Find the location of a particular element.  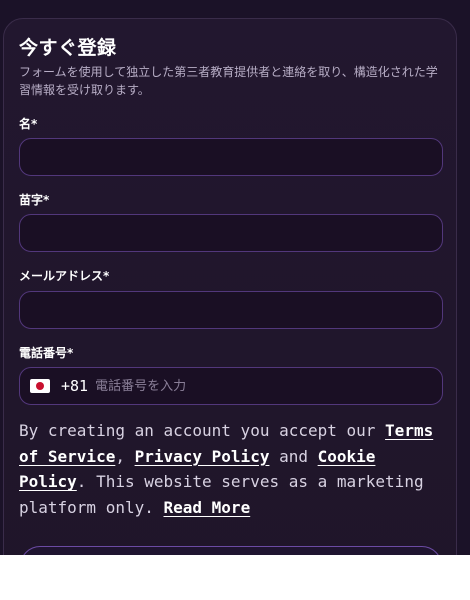

phone-input is located at coordinates (265, 386).